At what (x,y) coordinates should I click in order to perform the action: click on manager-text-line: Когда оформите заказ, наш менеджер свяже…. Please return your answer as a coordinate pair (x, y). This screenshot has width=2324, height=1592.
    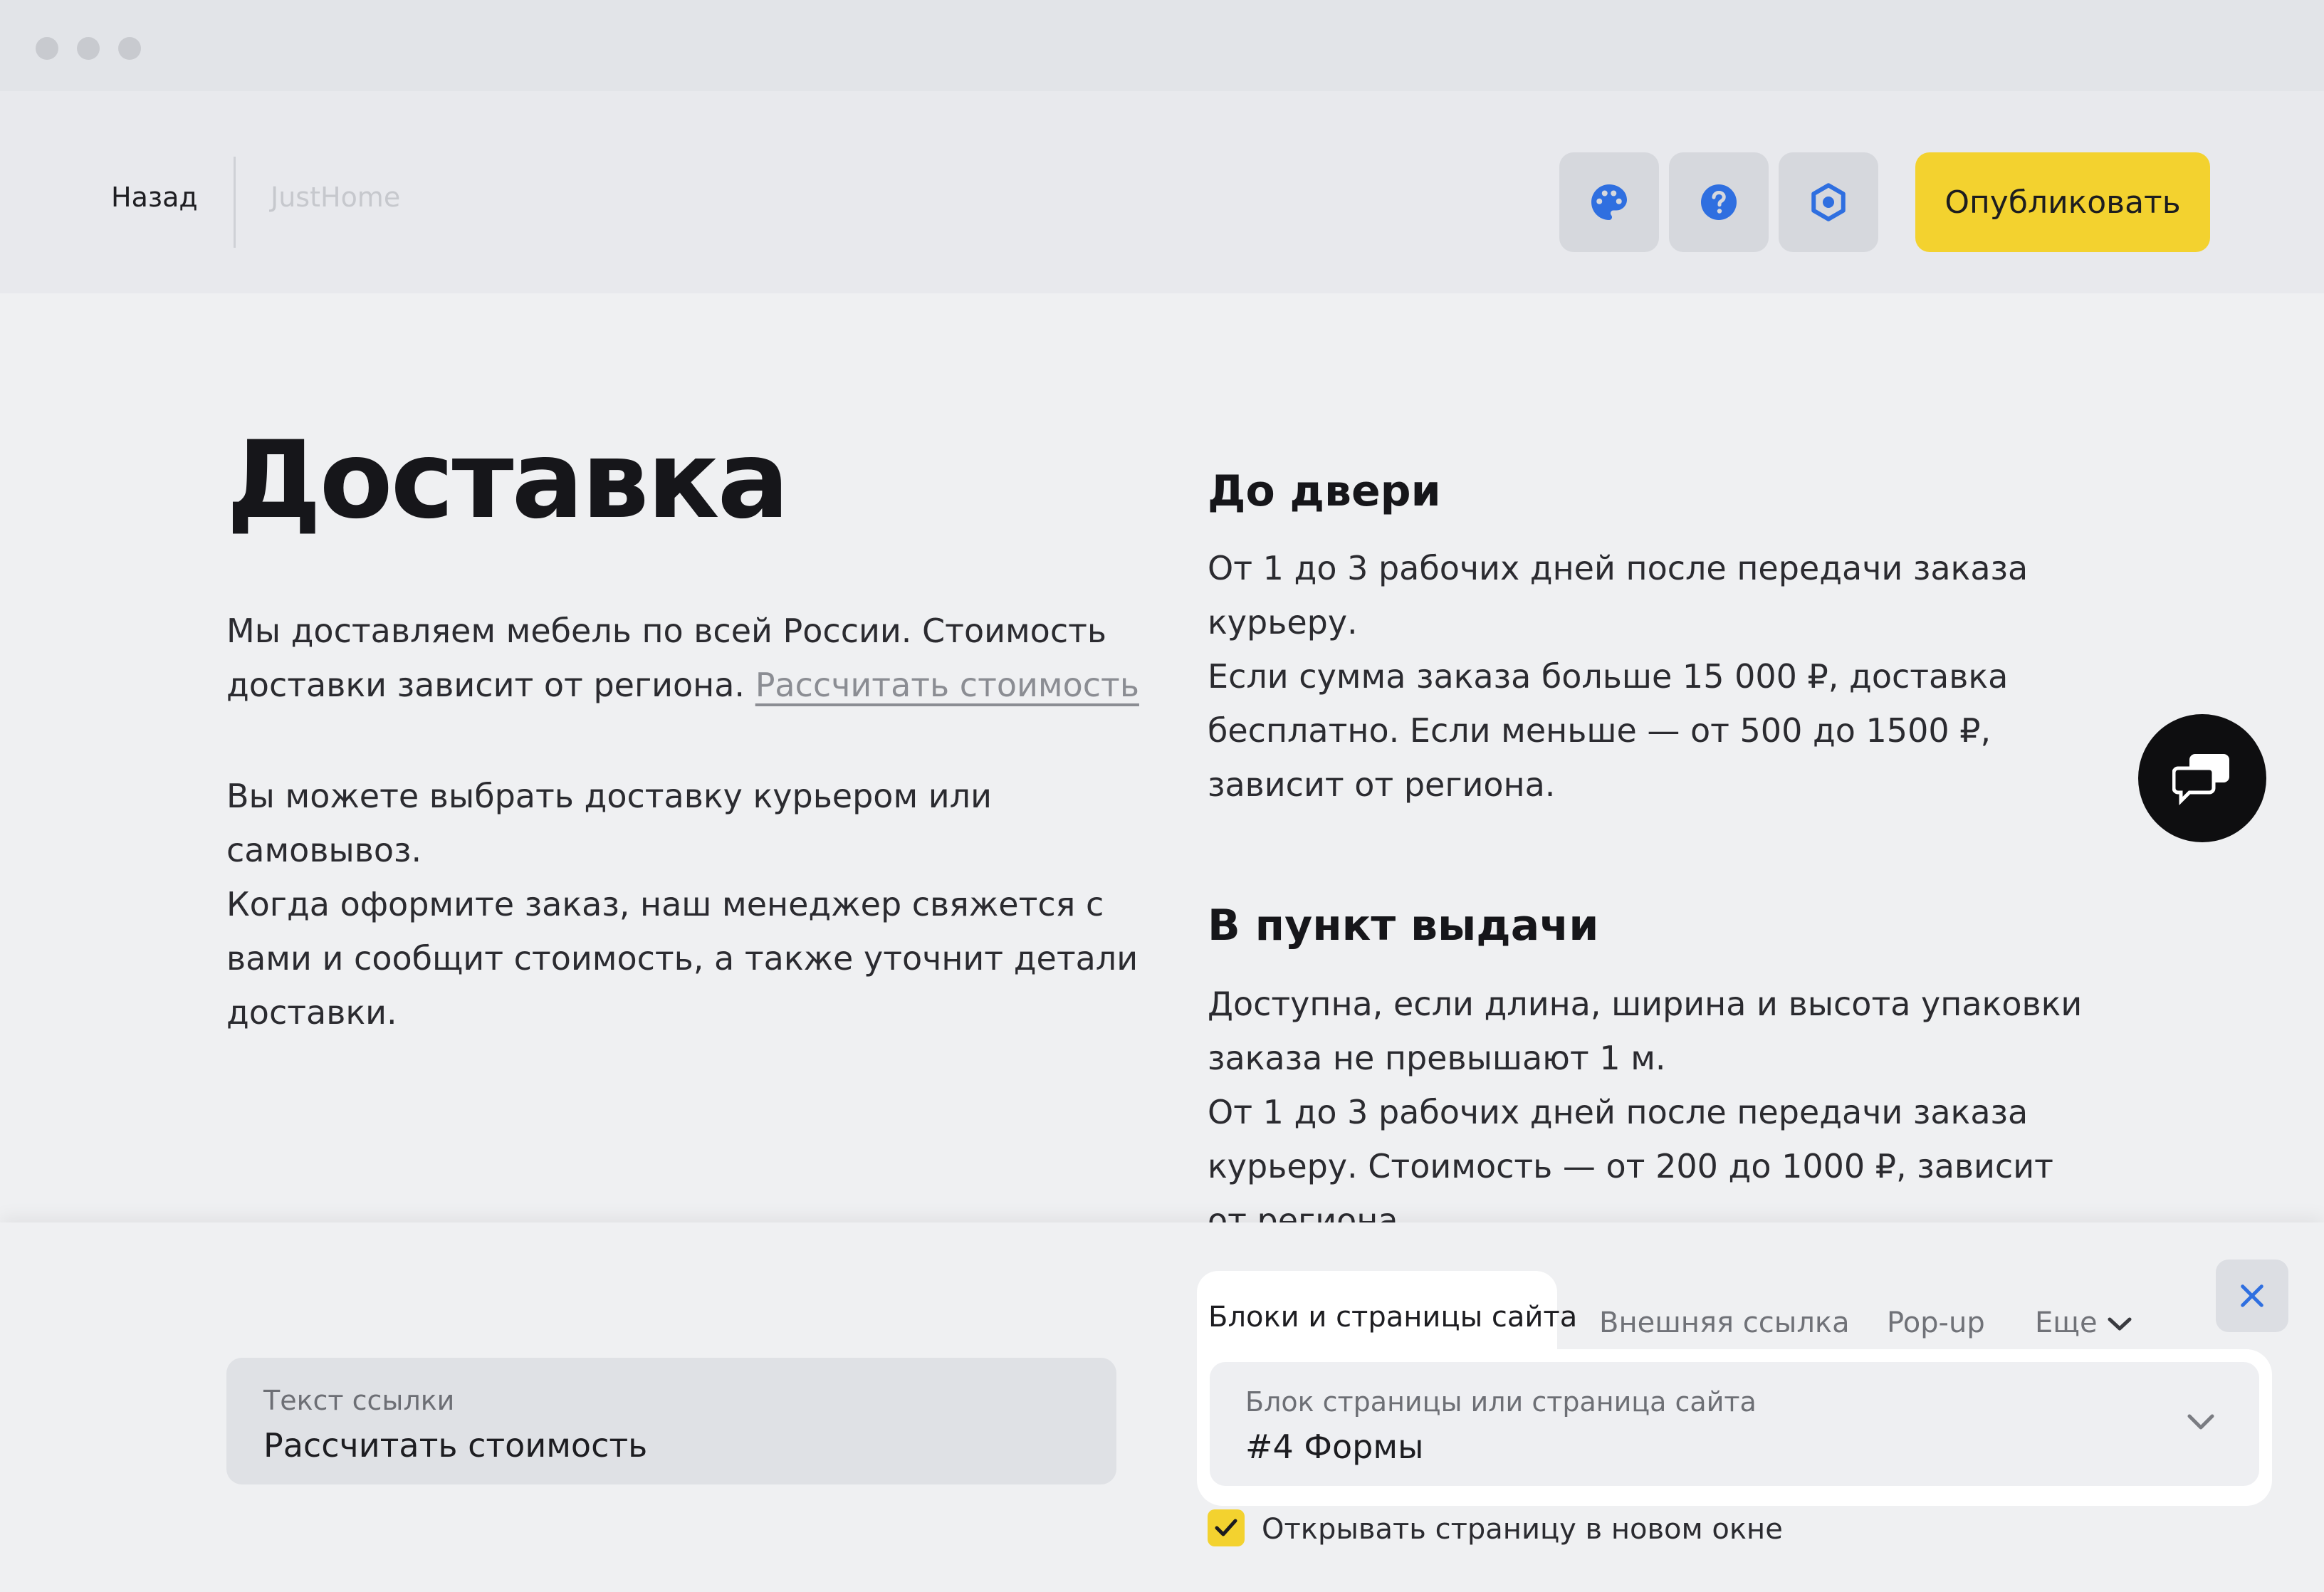
    Looking at the image, I should click on (682, 958).